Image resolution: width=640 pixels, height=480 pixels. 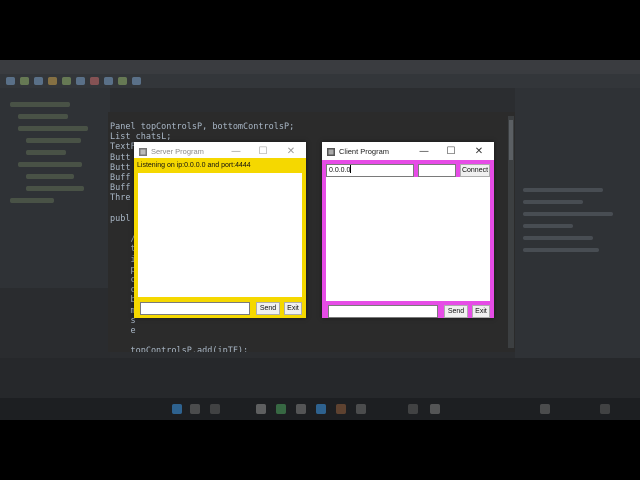 I want to click on taskbar, so click(x=320, y=409).